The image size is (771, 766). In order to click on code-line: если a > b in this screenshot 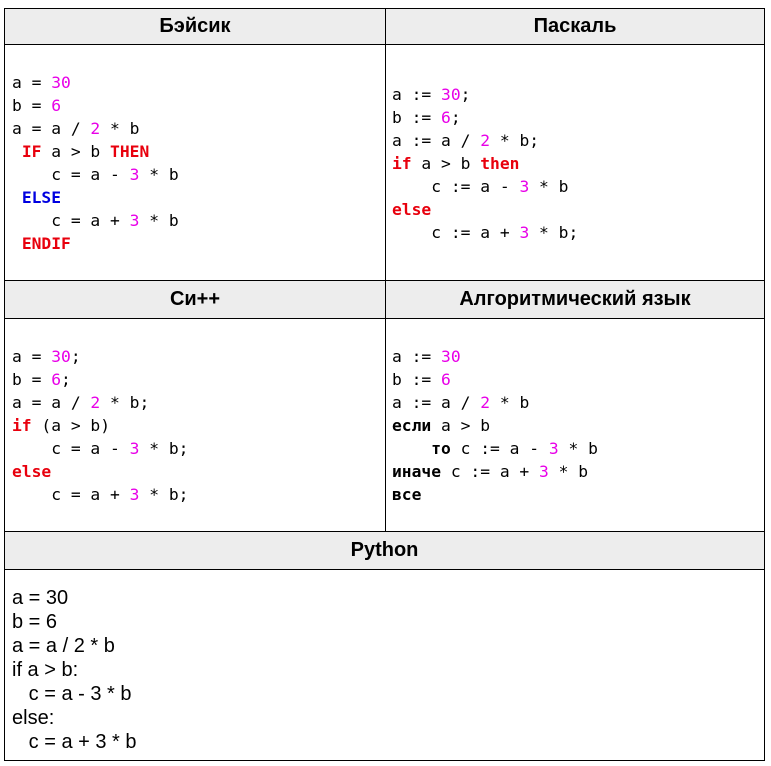, I will do `click(495, 425)`.